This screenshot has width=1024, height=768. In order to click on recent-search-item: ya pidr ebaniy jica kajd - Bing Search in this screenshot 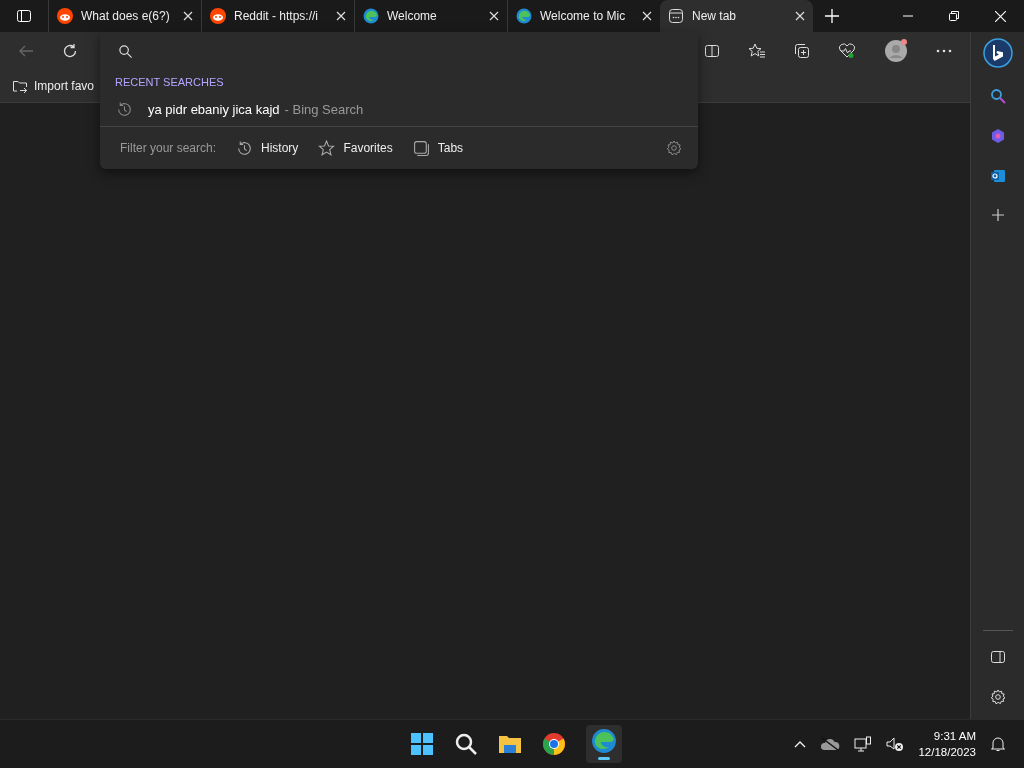, I will do `click(399, 109)`.